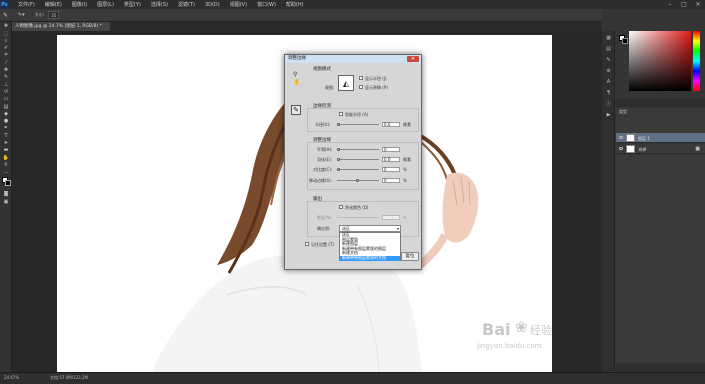  I want to click on menu-select: 选择(S), so click(159, 4).